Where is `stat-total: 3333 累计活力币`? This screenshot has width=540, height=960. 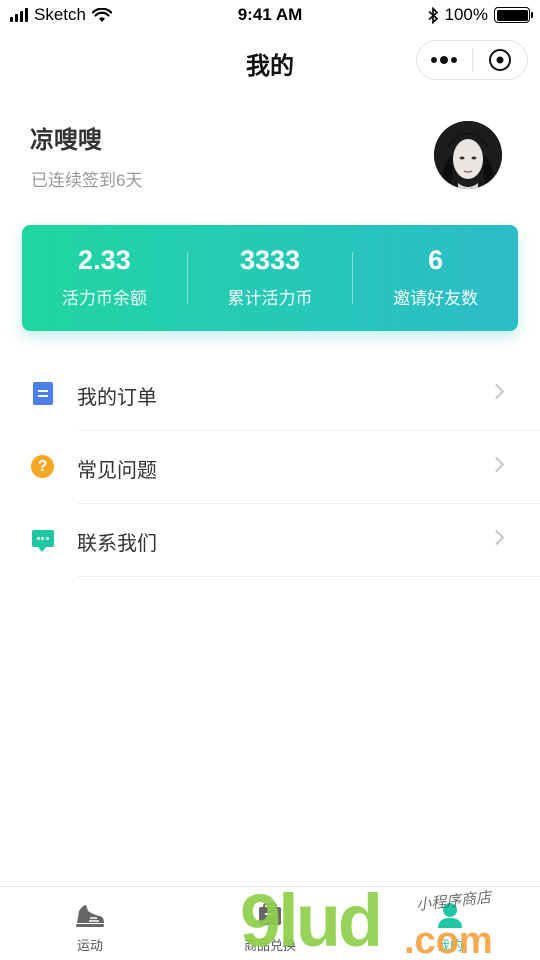
stat-total: 3333 累计活力币 is located at coordinates (270, 278).